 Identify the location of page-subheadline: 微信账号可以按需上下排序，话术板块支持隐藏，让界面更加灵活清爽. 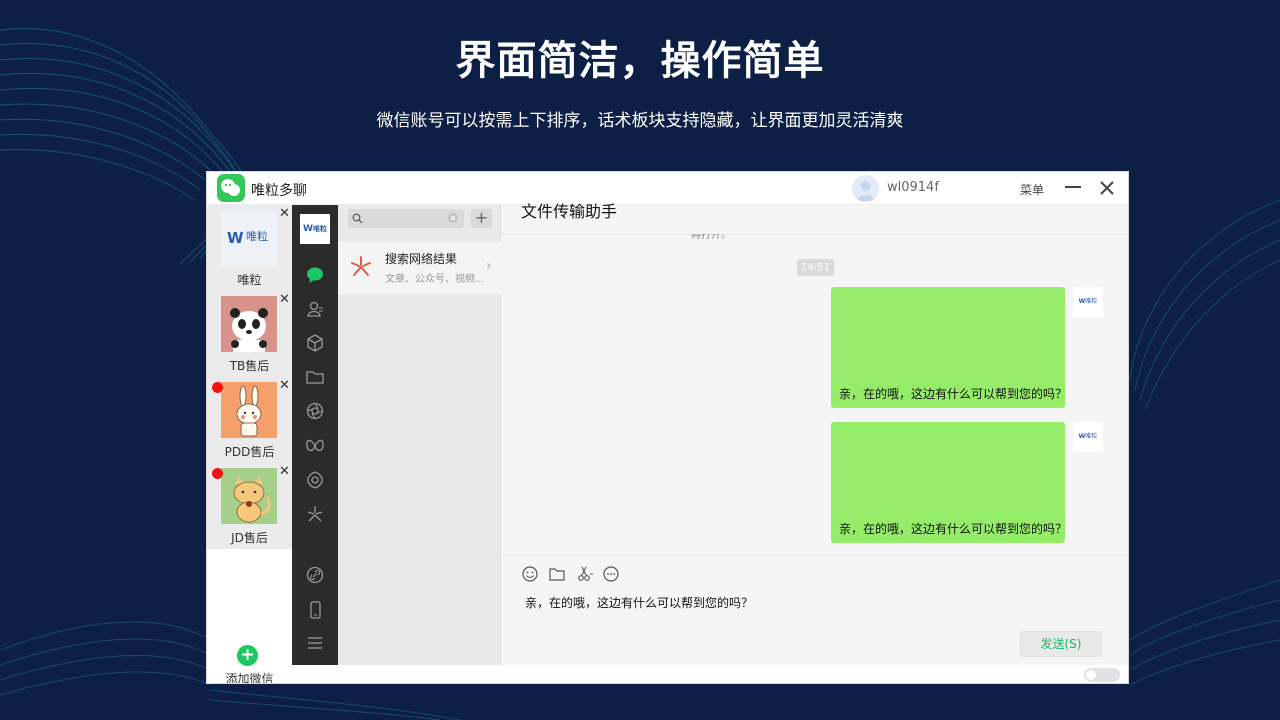
(640, 121).